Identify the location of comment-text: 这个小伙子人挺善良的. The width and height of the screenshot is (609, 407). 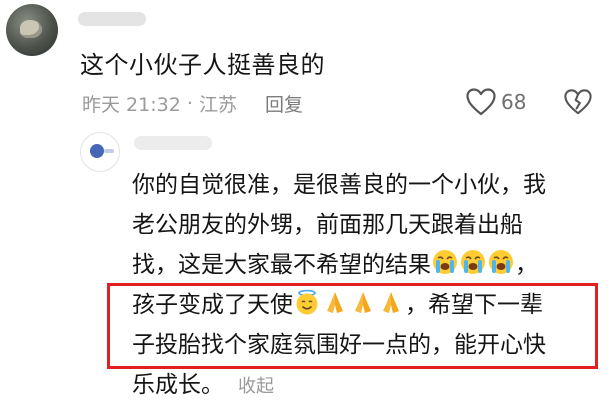
(202, 65).